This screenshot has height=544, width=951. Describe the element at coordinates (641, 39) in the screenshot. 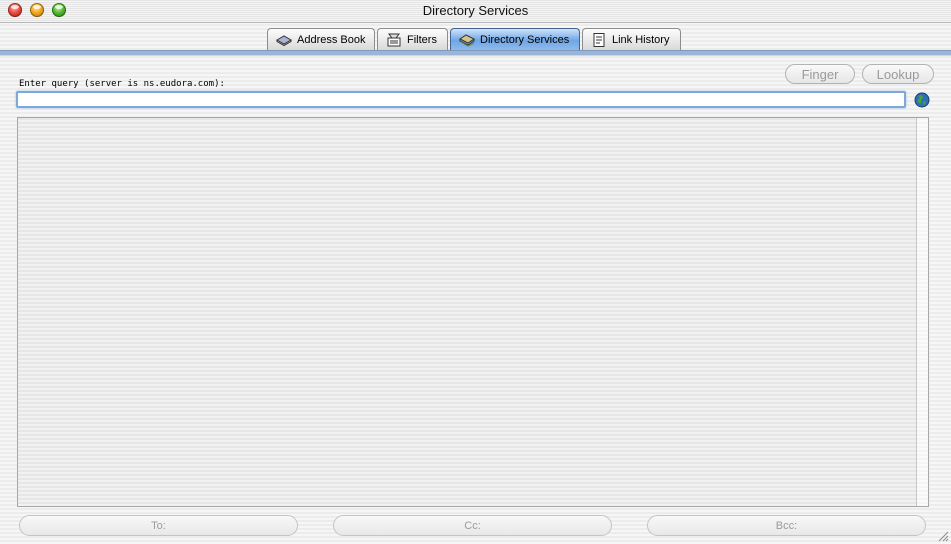

I see `tab-label: Link History` at that location.